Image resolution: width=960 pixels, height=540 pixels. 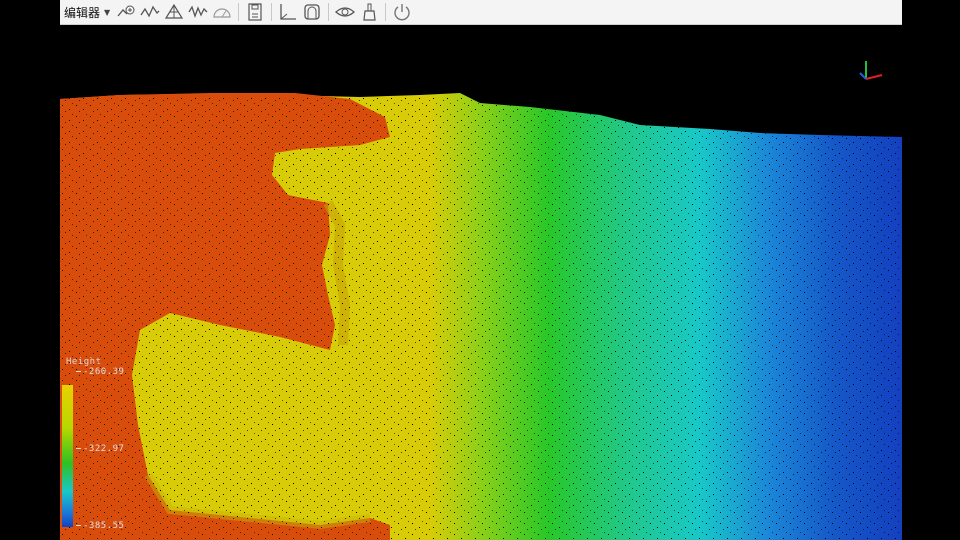 I want to click on height-legend: Height -260.39 -322.97 -385.55, so click(x=107, y=447).